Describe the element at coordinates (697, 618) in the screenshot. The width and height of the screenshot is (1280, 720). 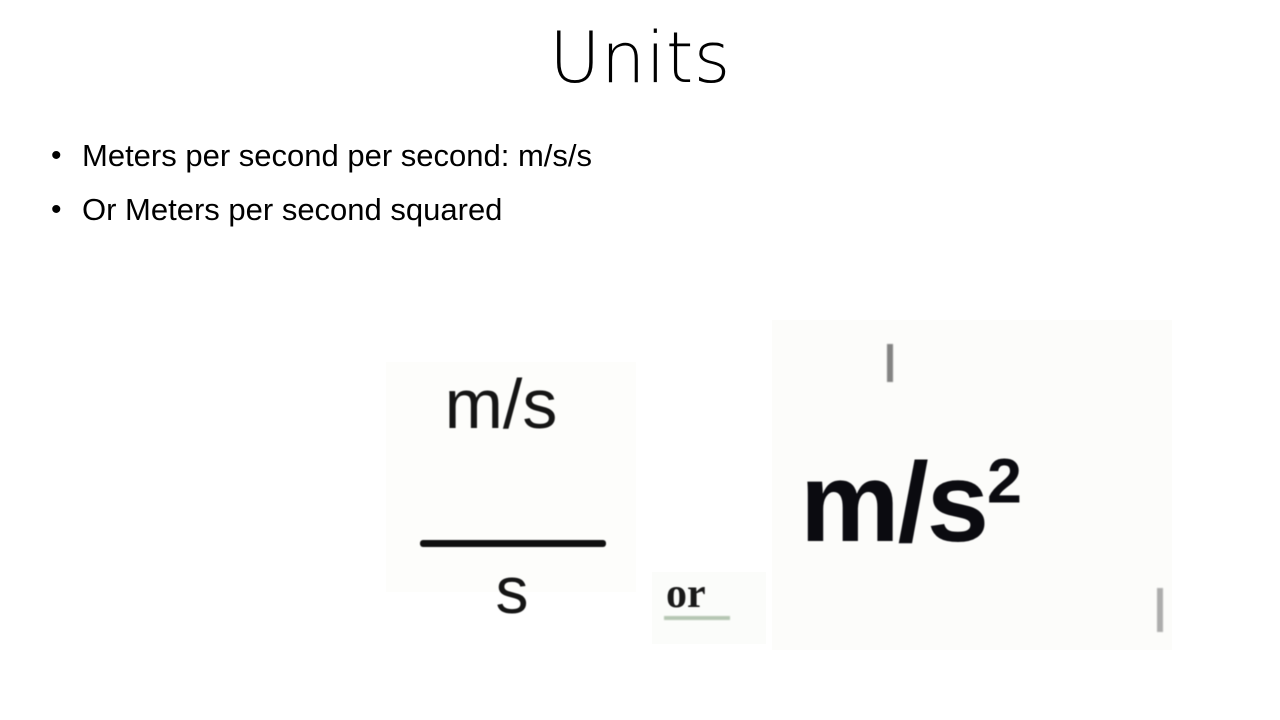
I see `or-underline` at that location.